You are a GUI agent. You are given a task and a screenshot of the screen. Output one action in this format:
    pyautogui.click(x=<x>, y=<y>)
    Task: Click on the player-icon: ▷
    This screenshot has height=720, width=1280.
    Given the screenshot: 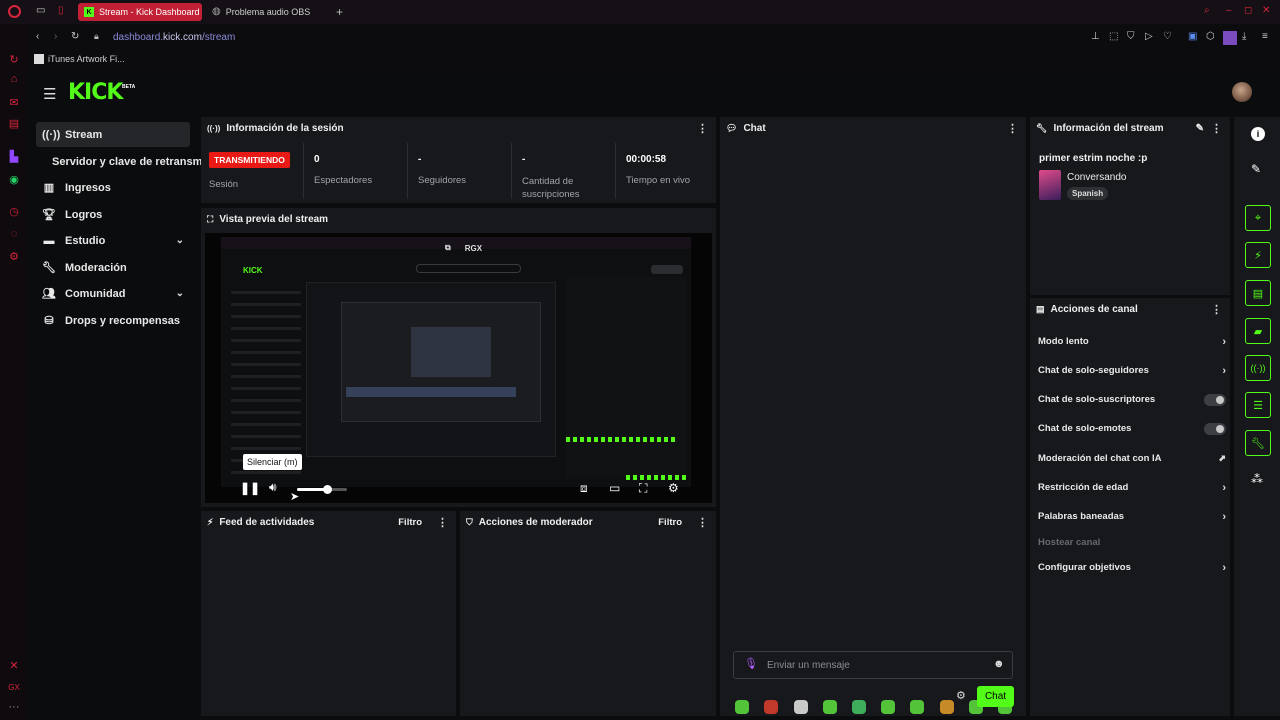 What is the action you would take?
    pyautogui.click(x=1149, y=37)
    